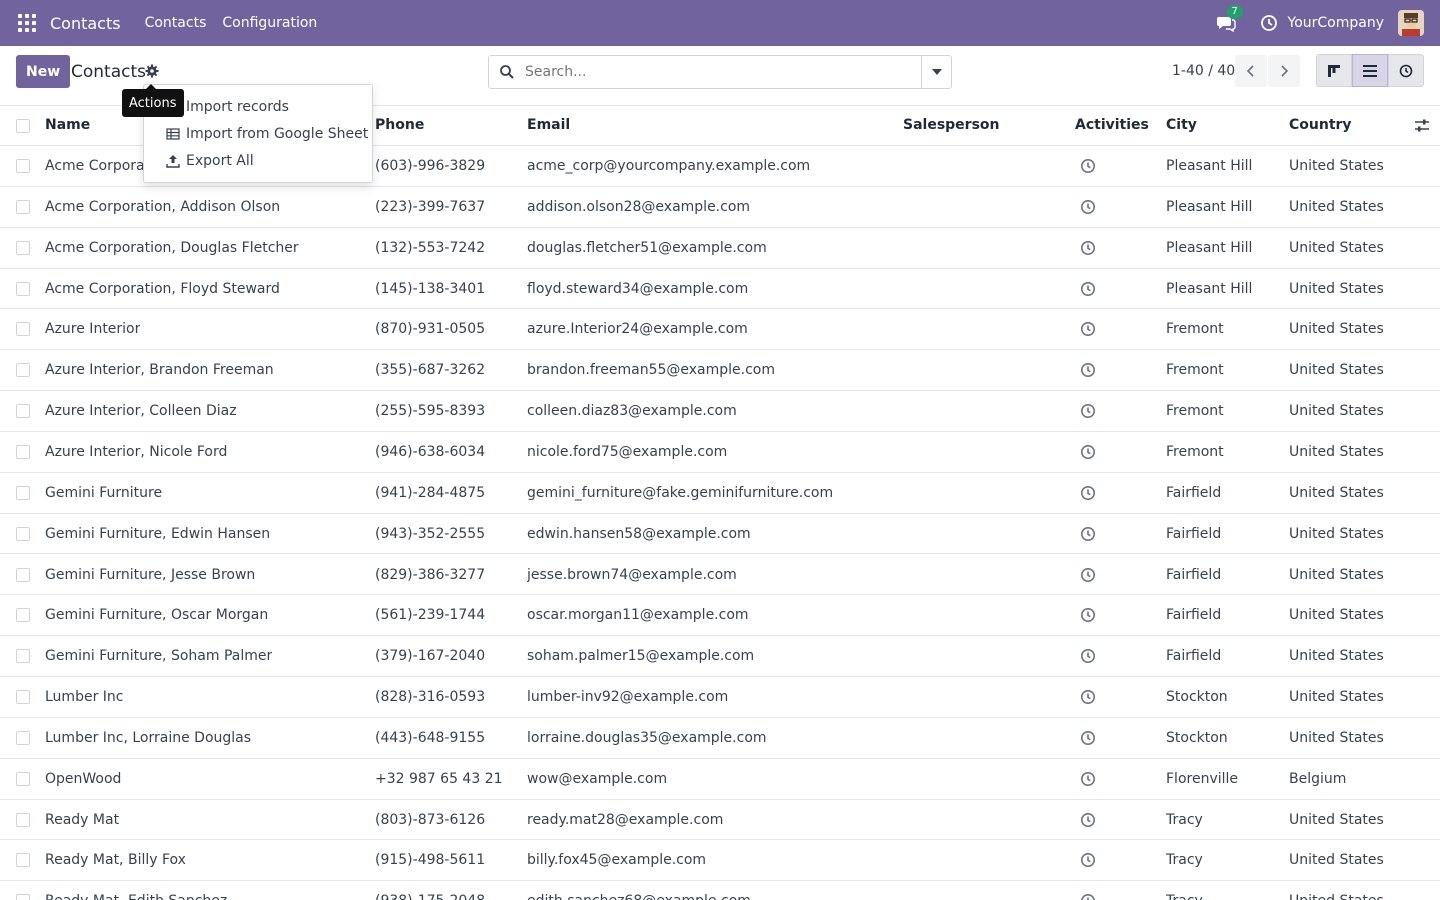 The height and width of the screenshot is (900, 1440). Describe the element at coordinates (67, 125) in the screenshot. I see `column-header-name: Name` at that location.